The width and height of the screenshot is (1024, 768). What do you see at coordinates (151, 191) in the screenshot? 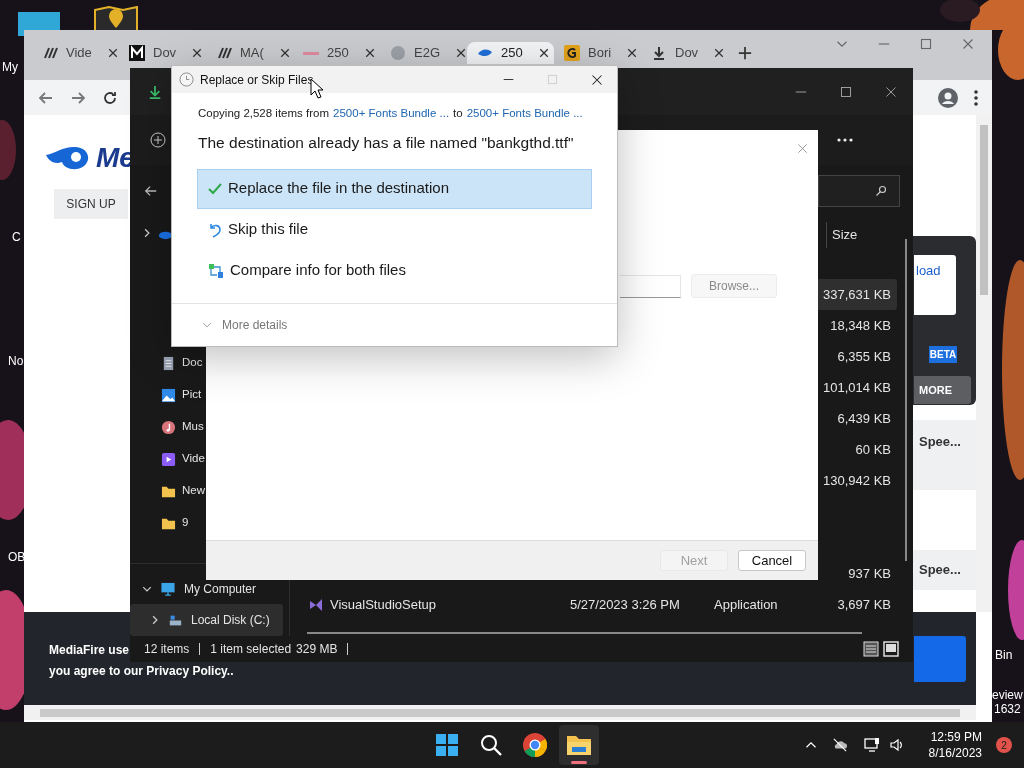
I see `back-arrow-icon` at bounding box center [151, 191].